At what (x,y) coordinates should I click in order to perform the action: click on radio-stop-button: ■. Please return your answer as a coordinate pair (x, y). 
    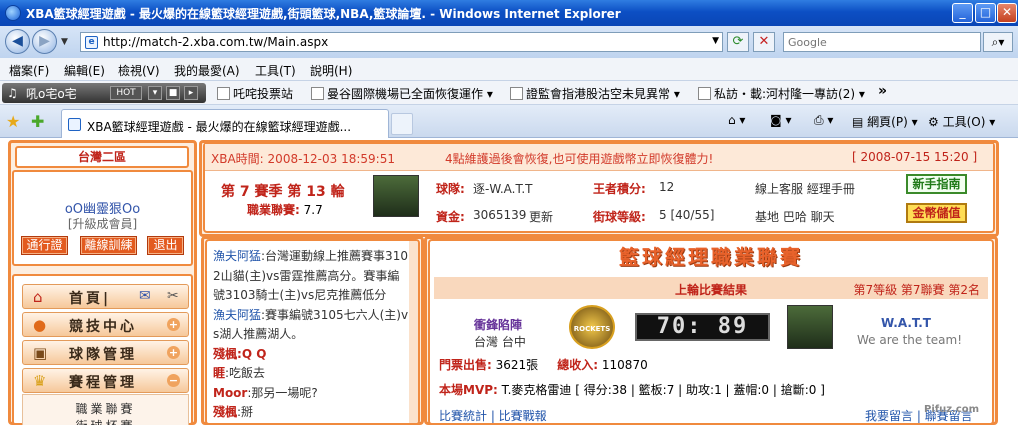
    Looking at the image, I should click on (173, 93).